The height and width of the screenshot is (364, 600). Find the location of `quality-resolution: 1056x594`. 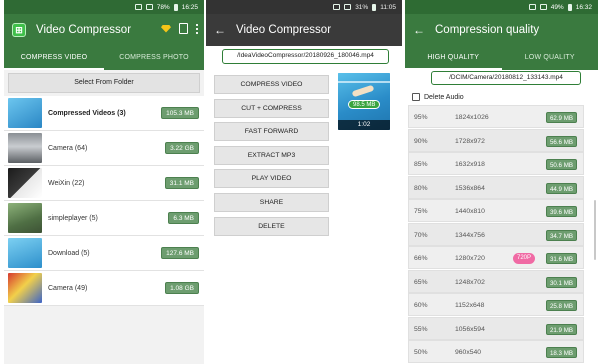

quality-resolution: 1056x594 is located at coordinates (470, 329).